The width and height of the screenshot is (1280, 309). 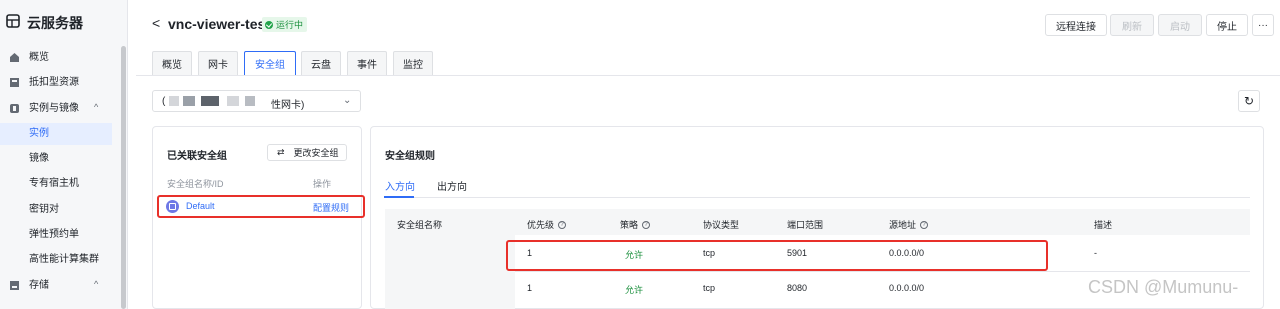 I want to click on th-label: 协议类型, so click(x=721, y=225).